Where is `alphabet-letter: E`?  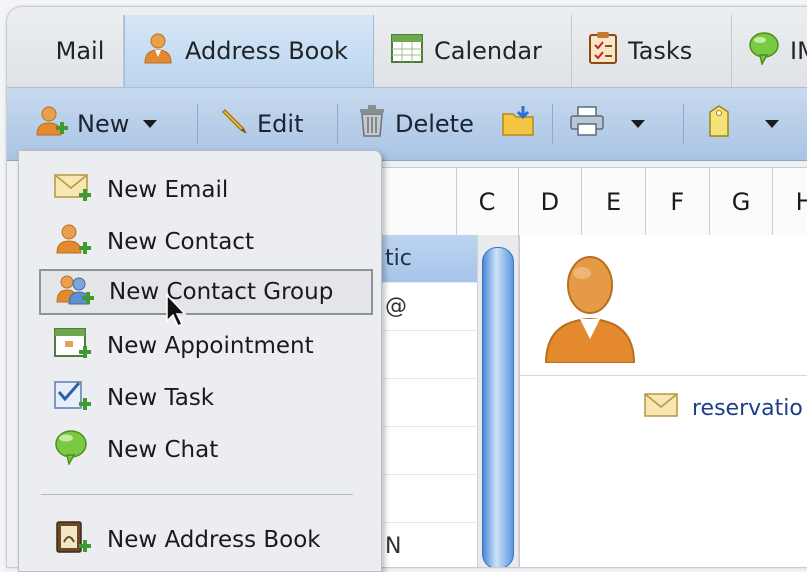
alphabet-letter: E is located at coordinates (614, 202).